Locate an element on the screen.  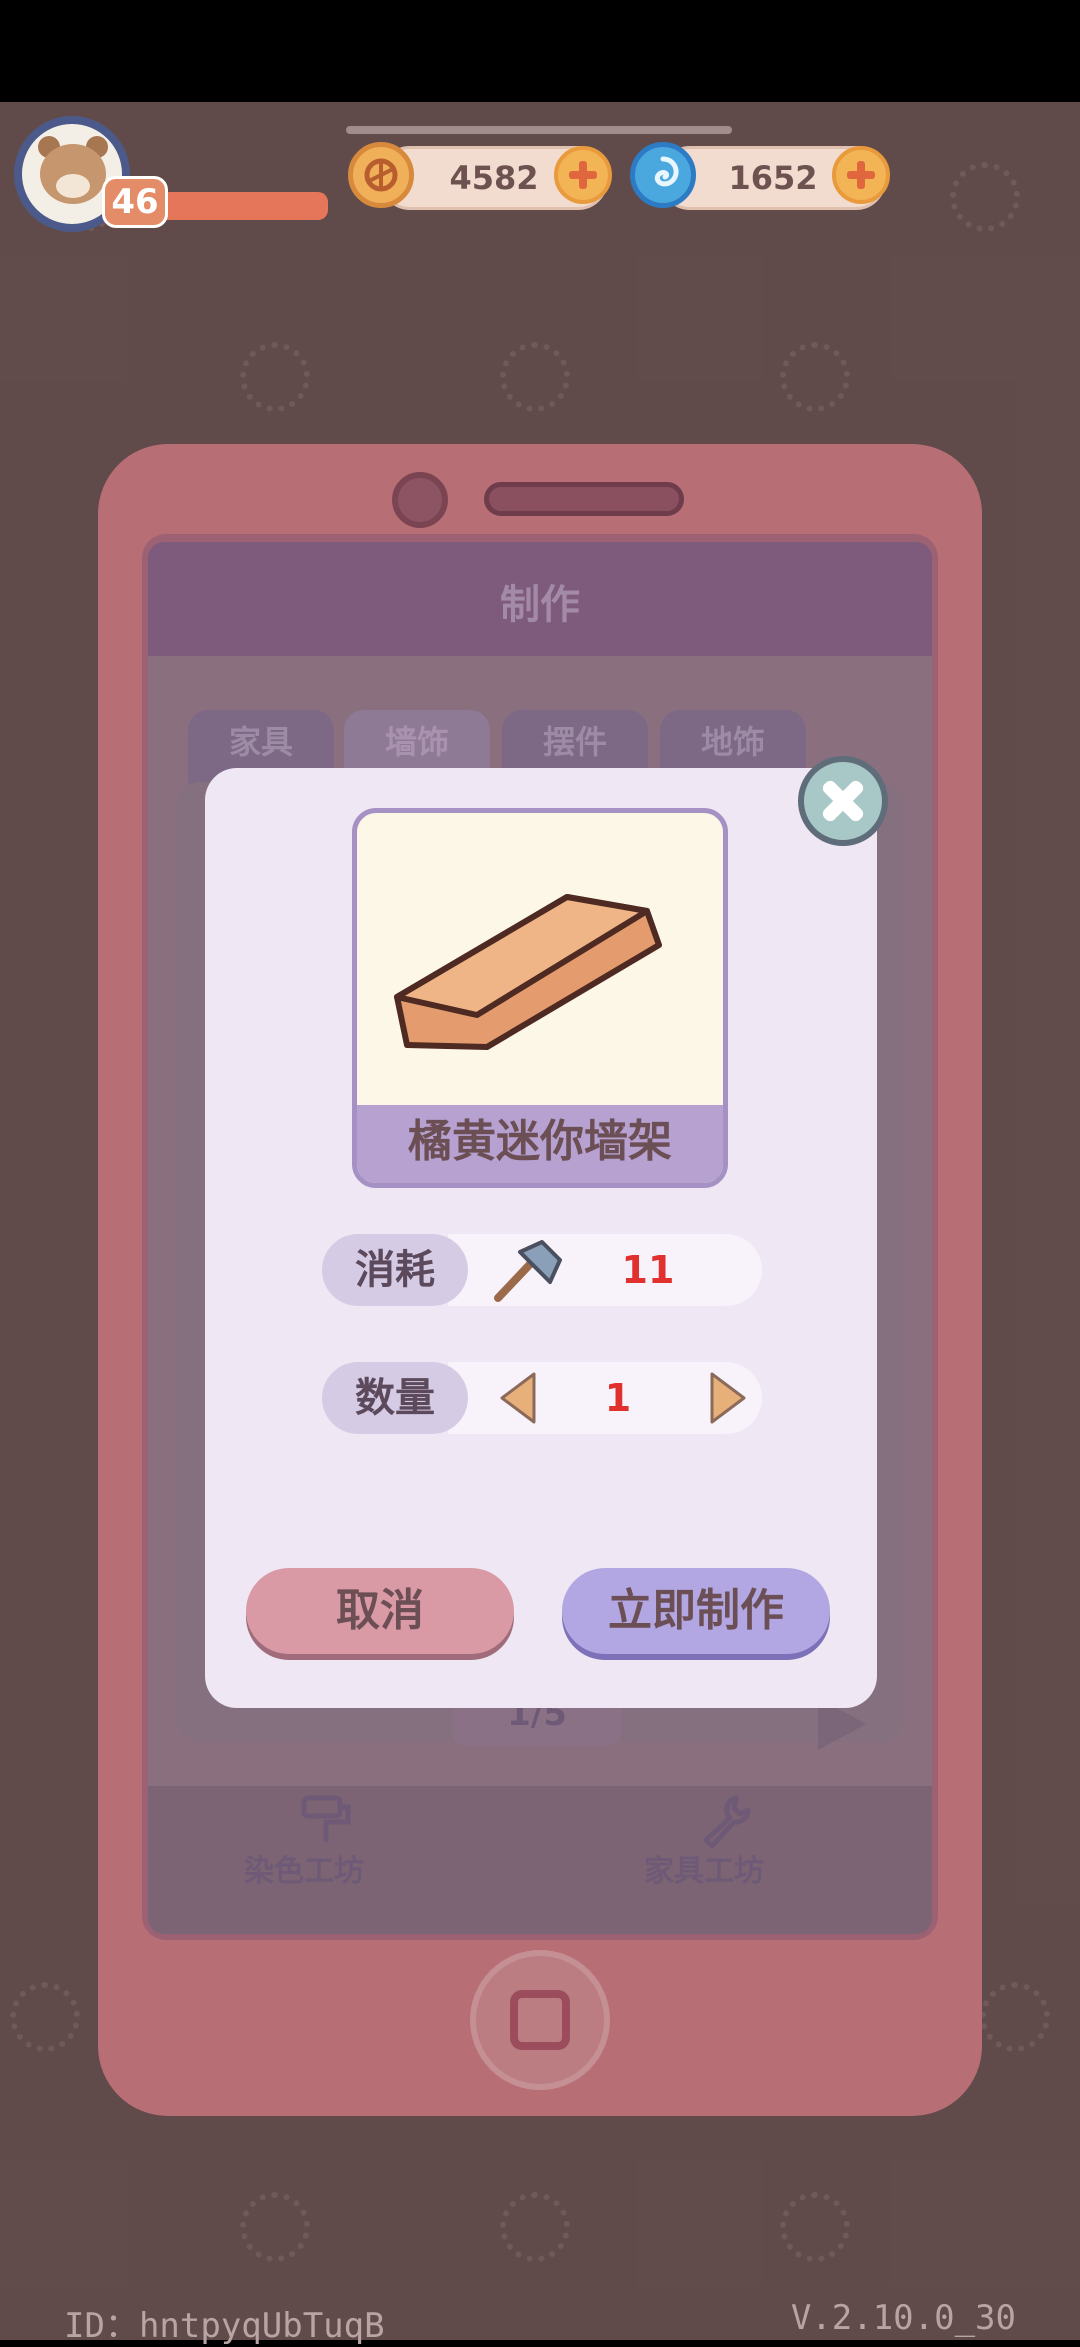
wall-shelf-item-image is located at coordinates (528, 972).